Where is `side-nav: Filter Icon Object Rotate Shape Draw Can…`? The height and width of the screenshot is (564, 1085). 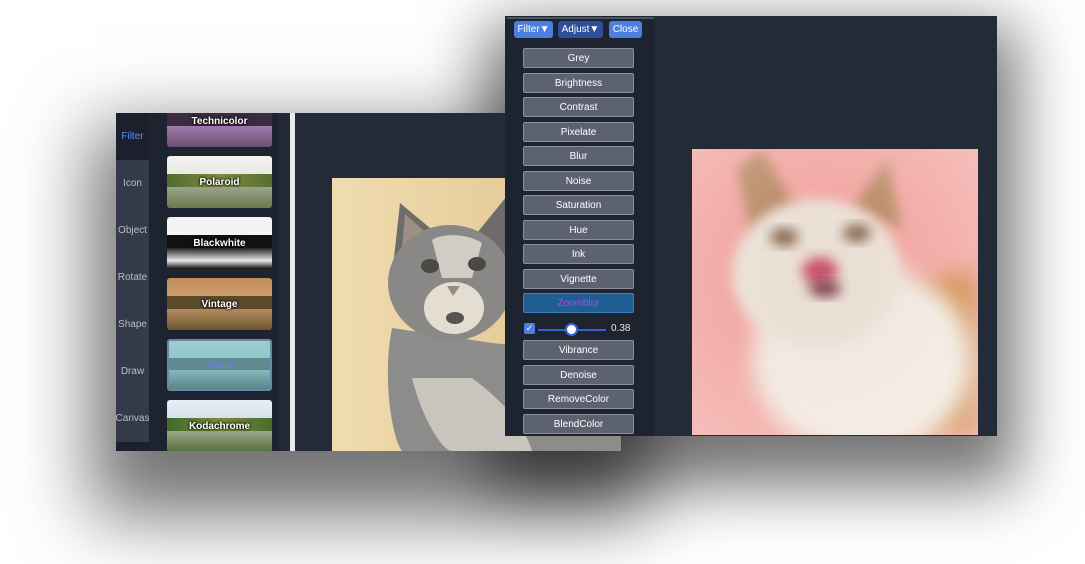
side-nav: Filter Icon Object Rotate Shape Draw Can… is located at coordinates (132, 282).